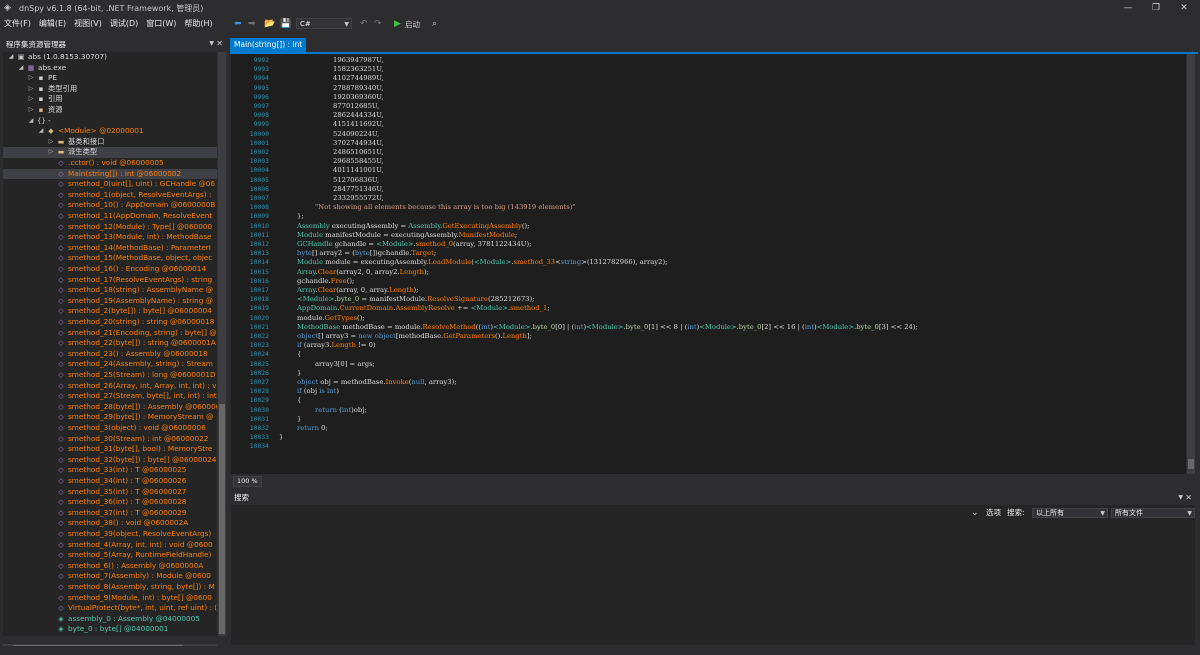  Describe the element at coordinates (110, 407) in the screenshot. I see `tree-row: ◇ smethod_28(byte[]) : Assembly @060000` at that location.